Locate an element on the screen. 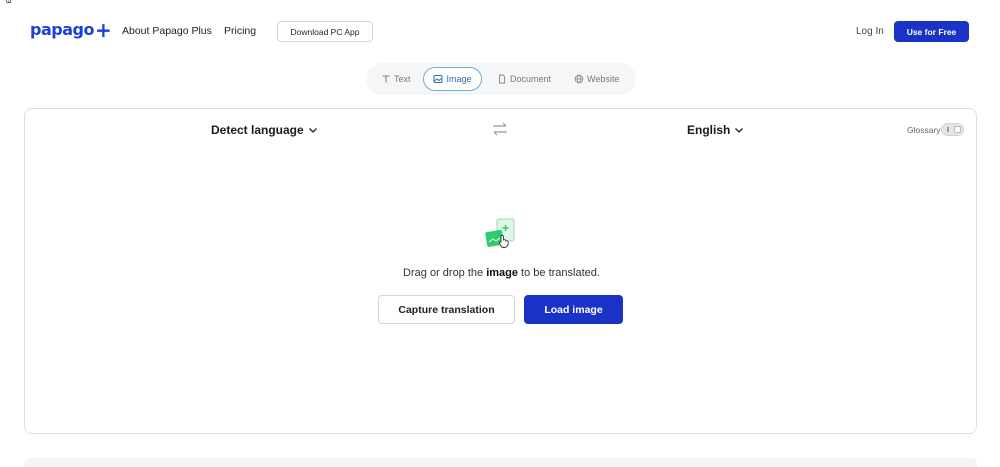 The image size is (1000, 467). source-language-label: Detect language is located at coordinates (257, 130).